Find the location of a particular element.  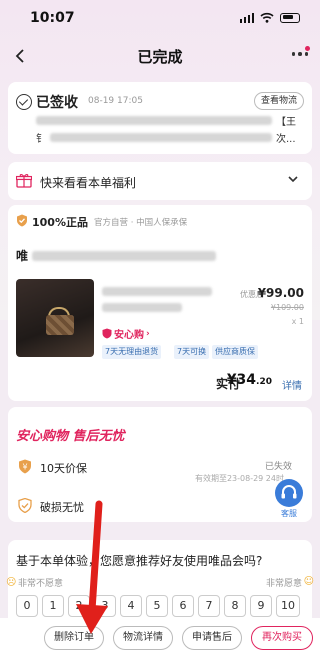

welfare-text: 快来看看本单福利 is located at coordinates (88, 183).